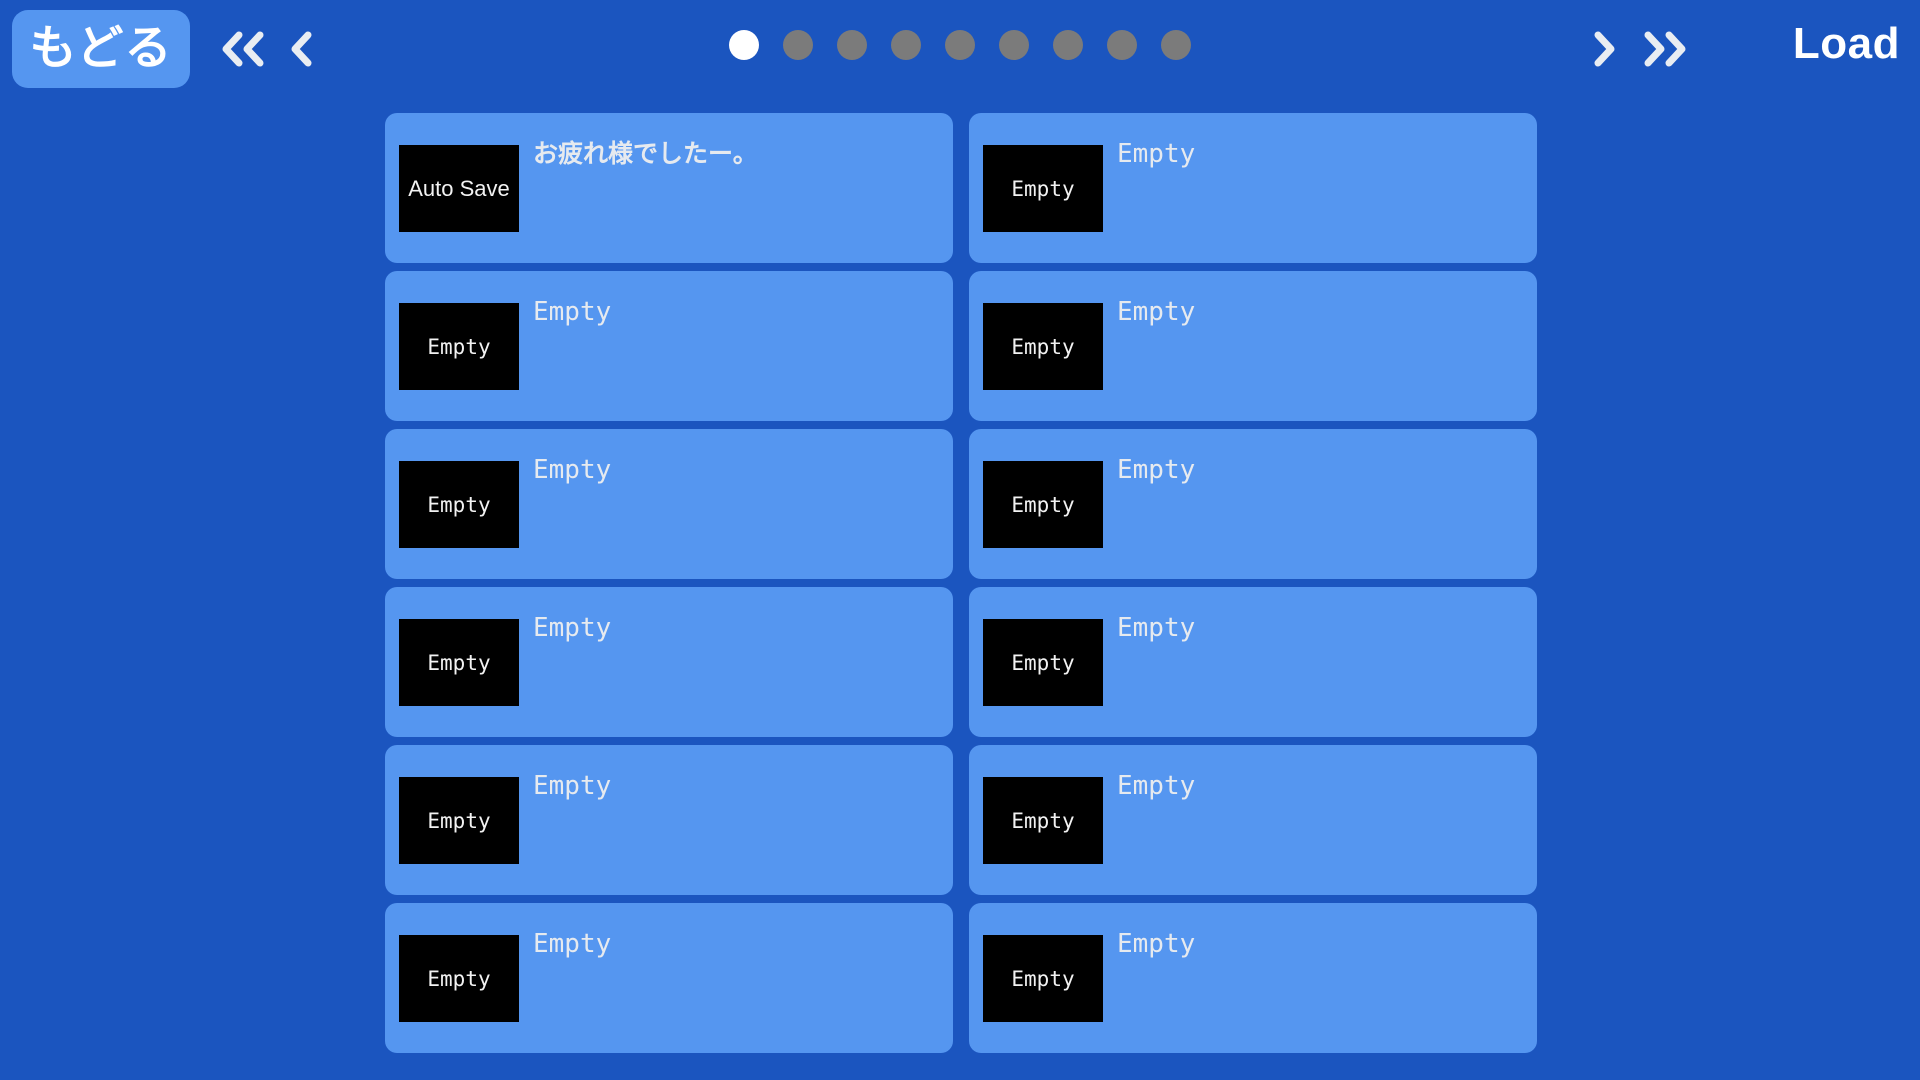 Image resolution: width=1920 pixels, height=1080 pixels. I want to click on double-chevron-right-icon, so click(1666, 49).